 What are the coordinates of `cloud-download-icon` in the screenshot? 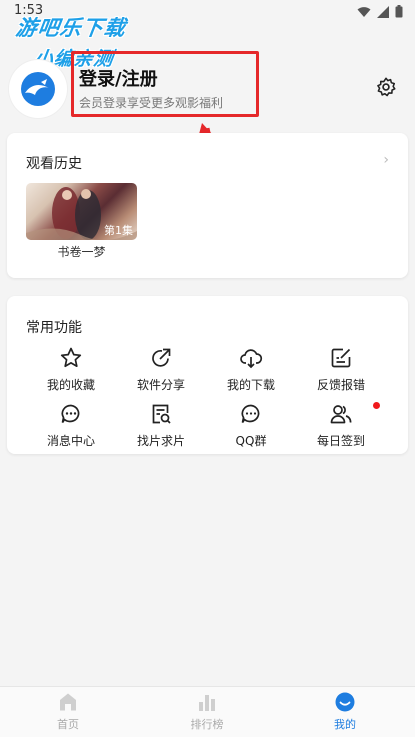 It's located at (251, 359).